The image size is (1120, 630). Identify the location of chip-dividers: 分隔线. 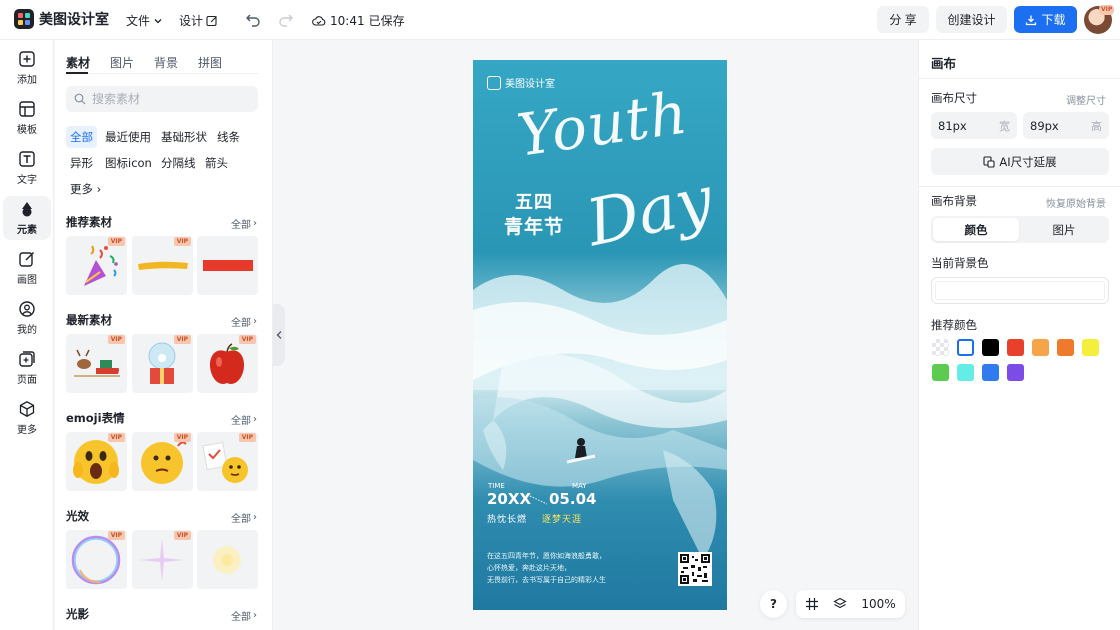
(178, 163).